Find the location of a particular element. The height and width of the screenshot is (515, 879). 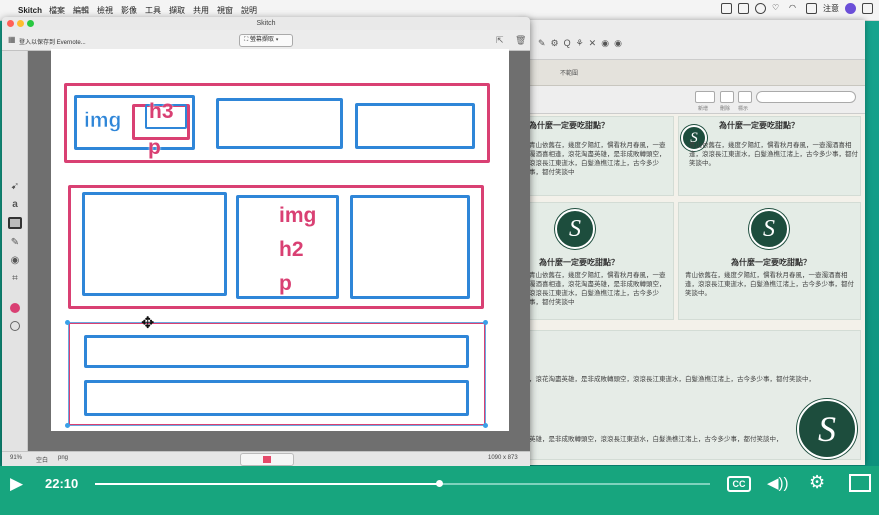

heart-icon: ♡ is located at coordinates (777, 8).